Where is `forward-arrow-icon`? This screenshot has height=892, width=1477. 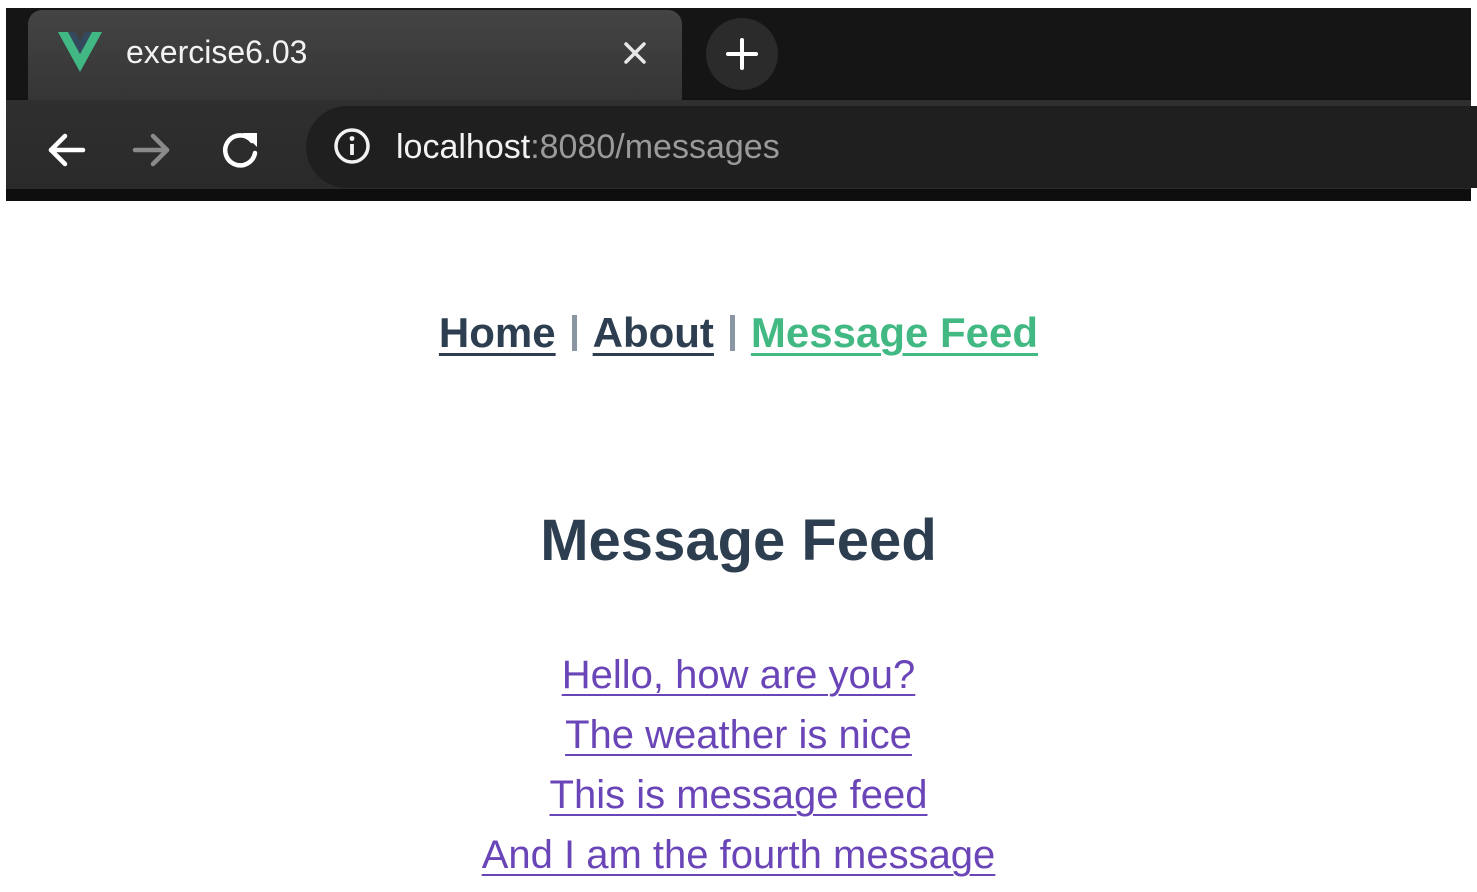
forward-arrow-icon is located at coordinates (151, 150).